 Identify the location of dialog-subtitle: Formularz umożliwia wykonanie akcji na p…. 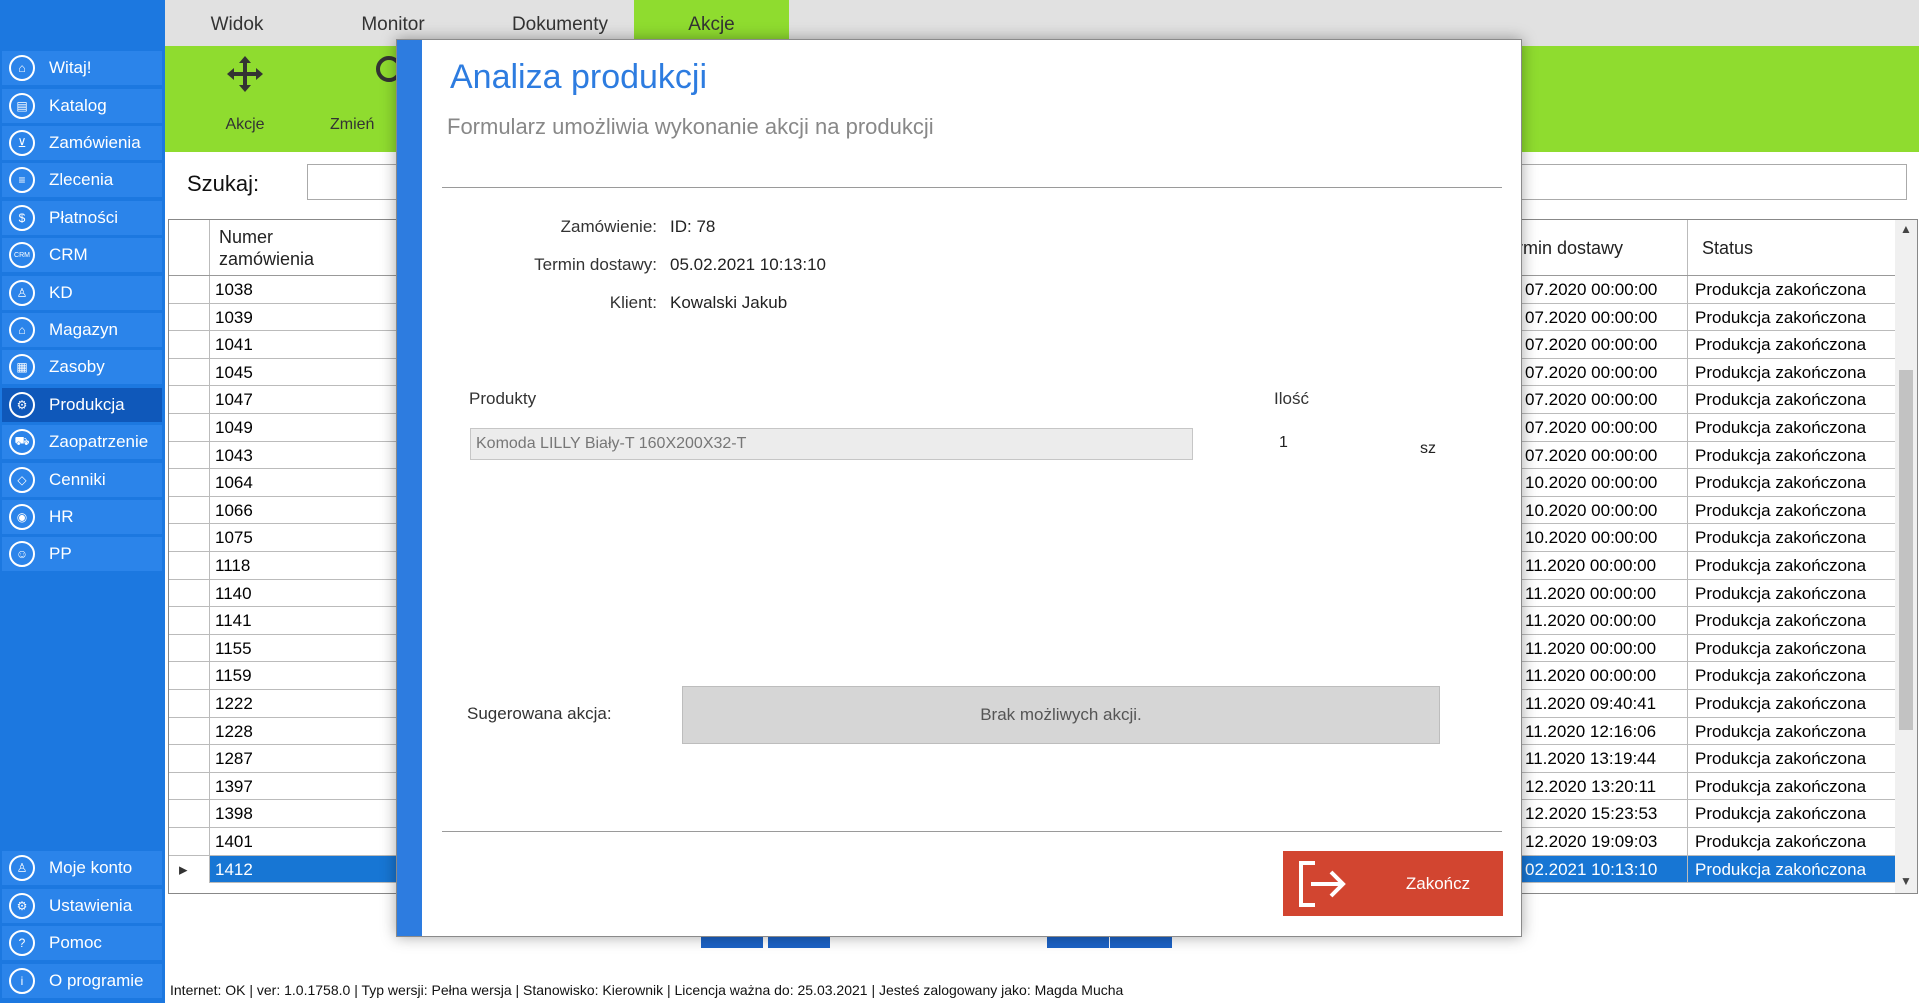
(690, 126).